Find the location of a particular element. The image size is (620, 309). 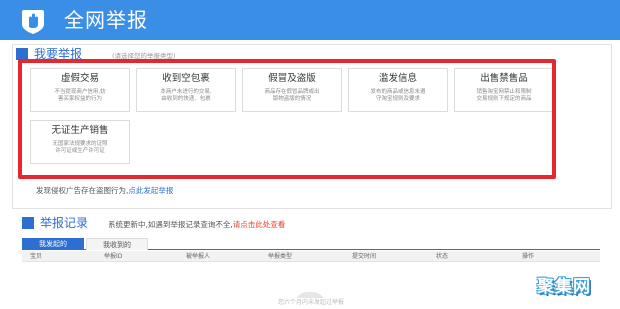

empty-state-text: 您六个月内未发起过举报 is located at coordinates (310, 302).